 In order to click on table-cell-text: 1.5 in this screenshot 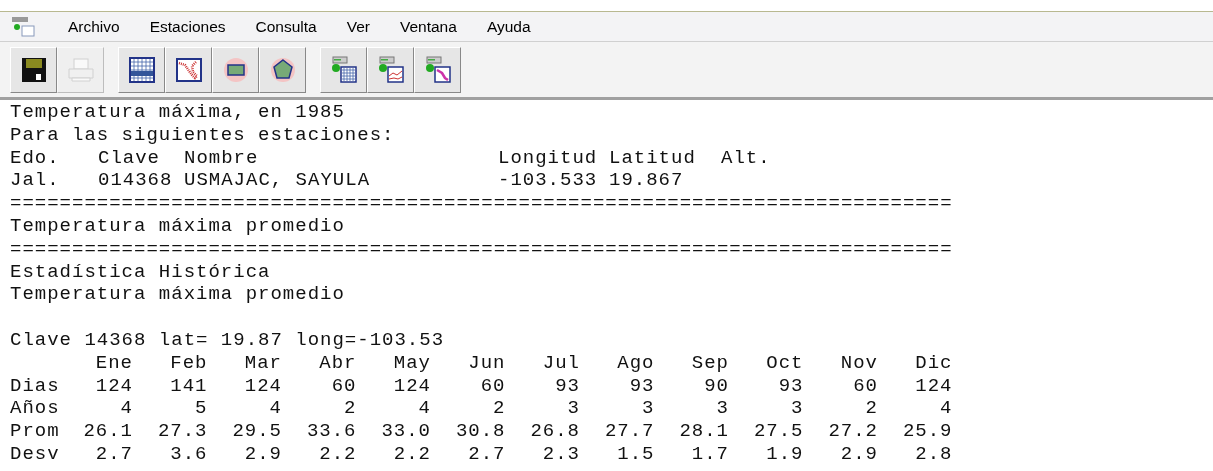, I will do `click(635, 454)`.